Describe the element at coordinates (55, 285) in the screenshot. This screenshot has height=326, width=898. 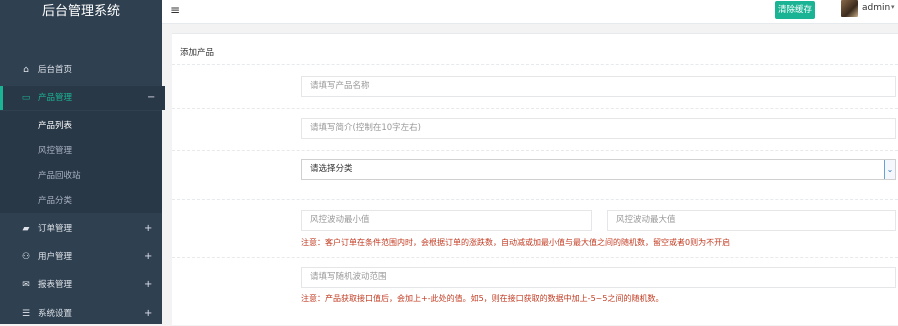
I see `sidebar-item-label: 报表管理` at that location.